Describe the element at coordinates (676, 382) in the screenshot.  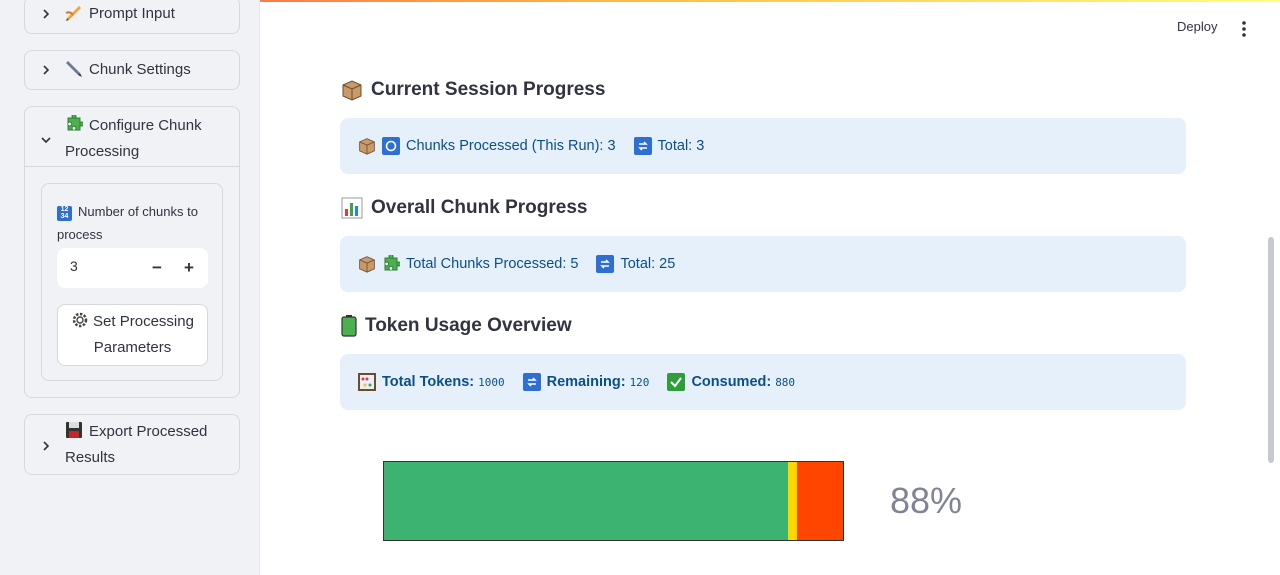
I see `check-mark-icon` at that location.